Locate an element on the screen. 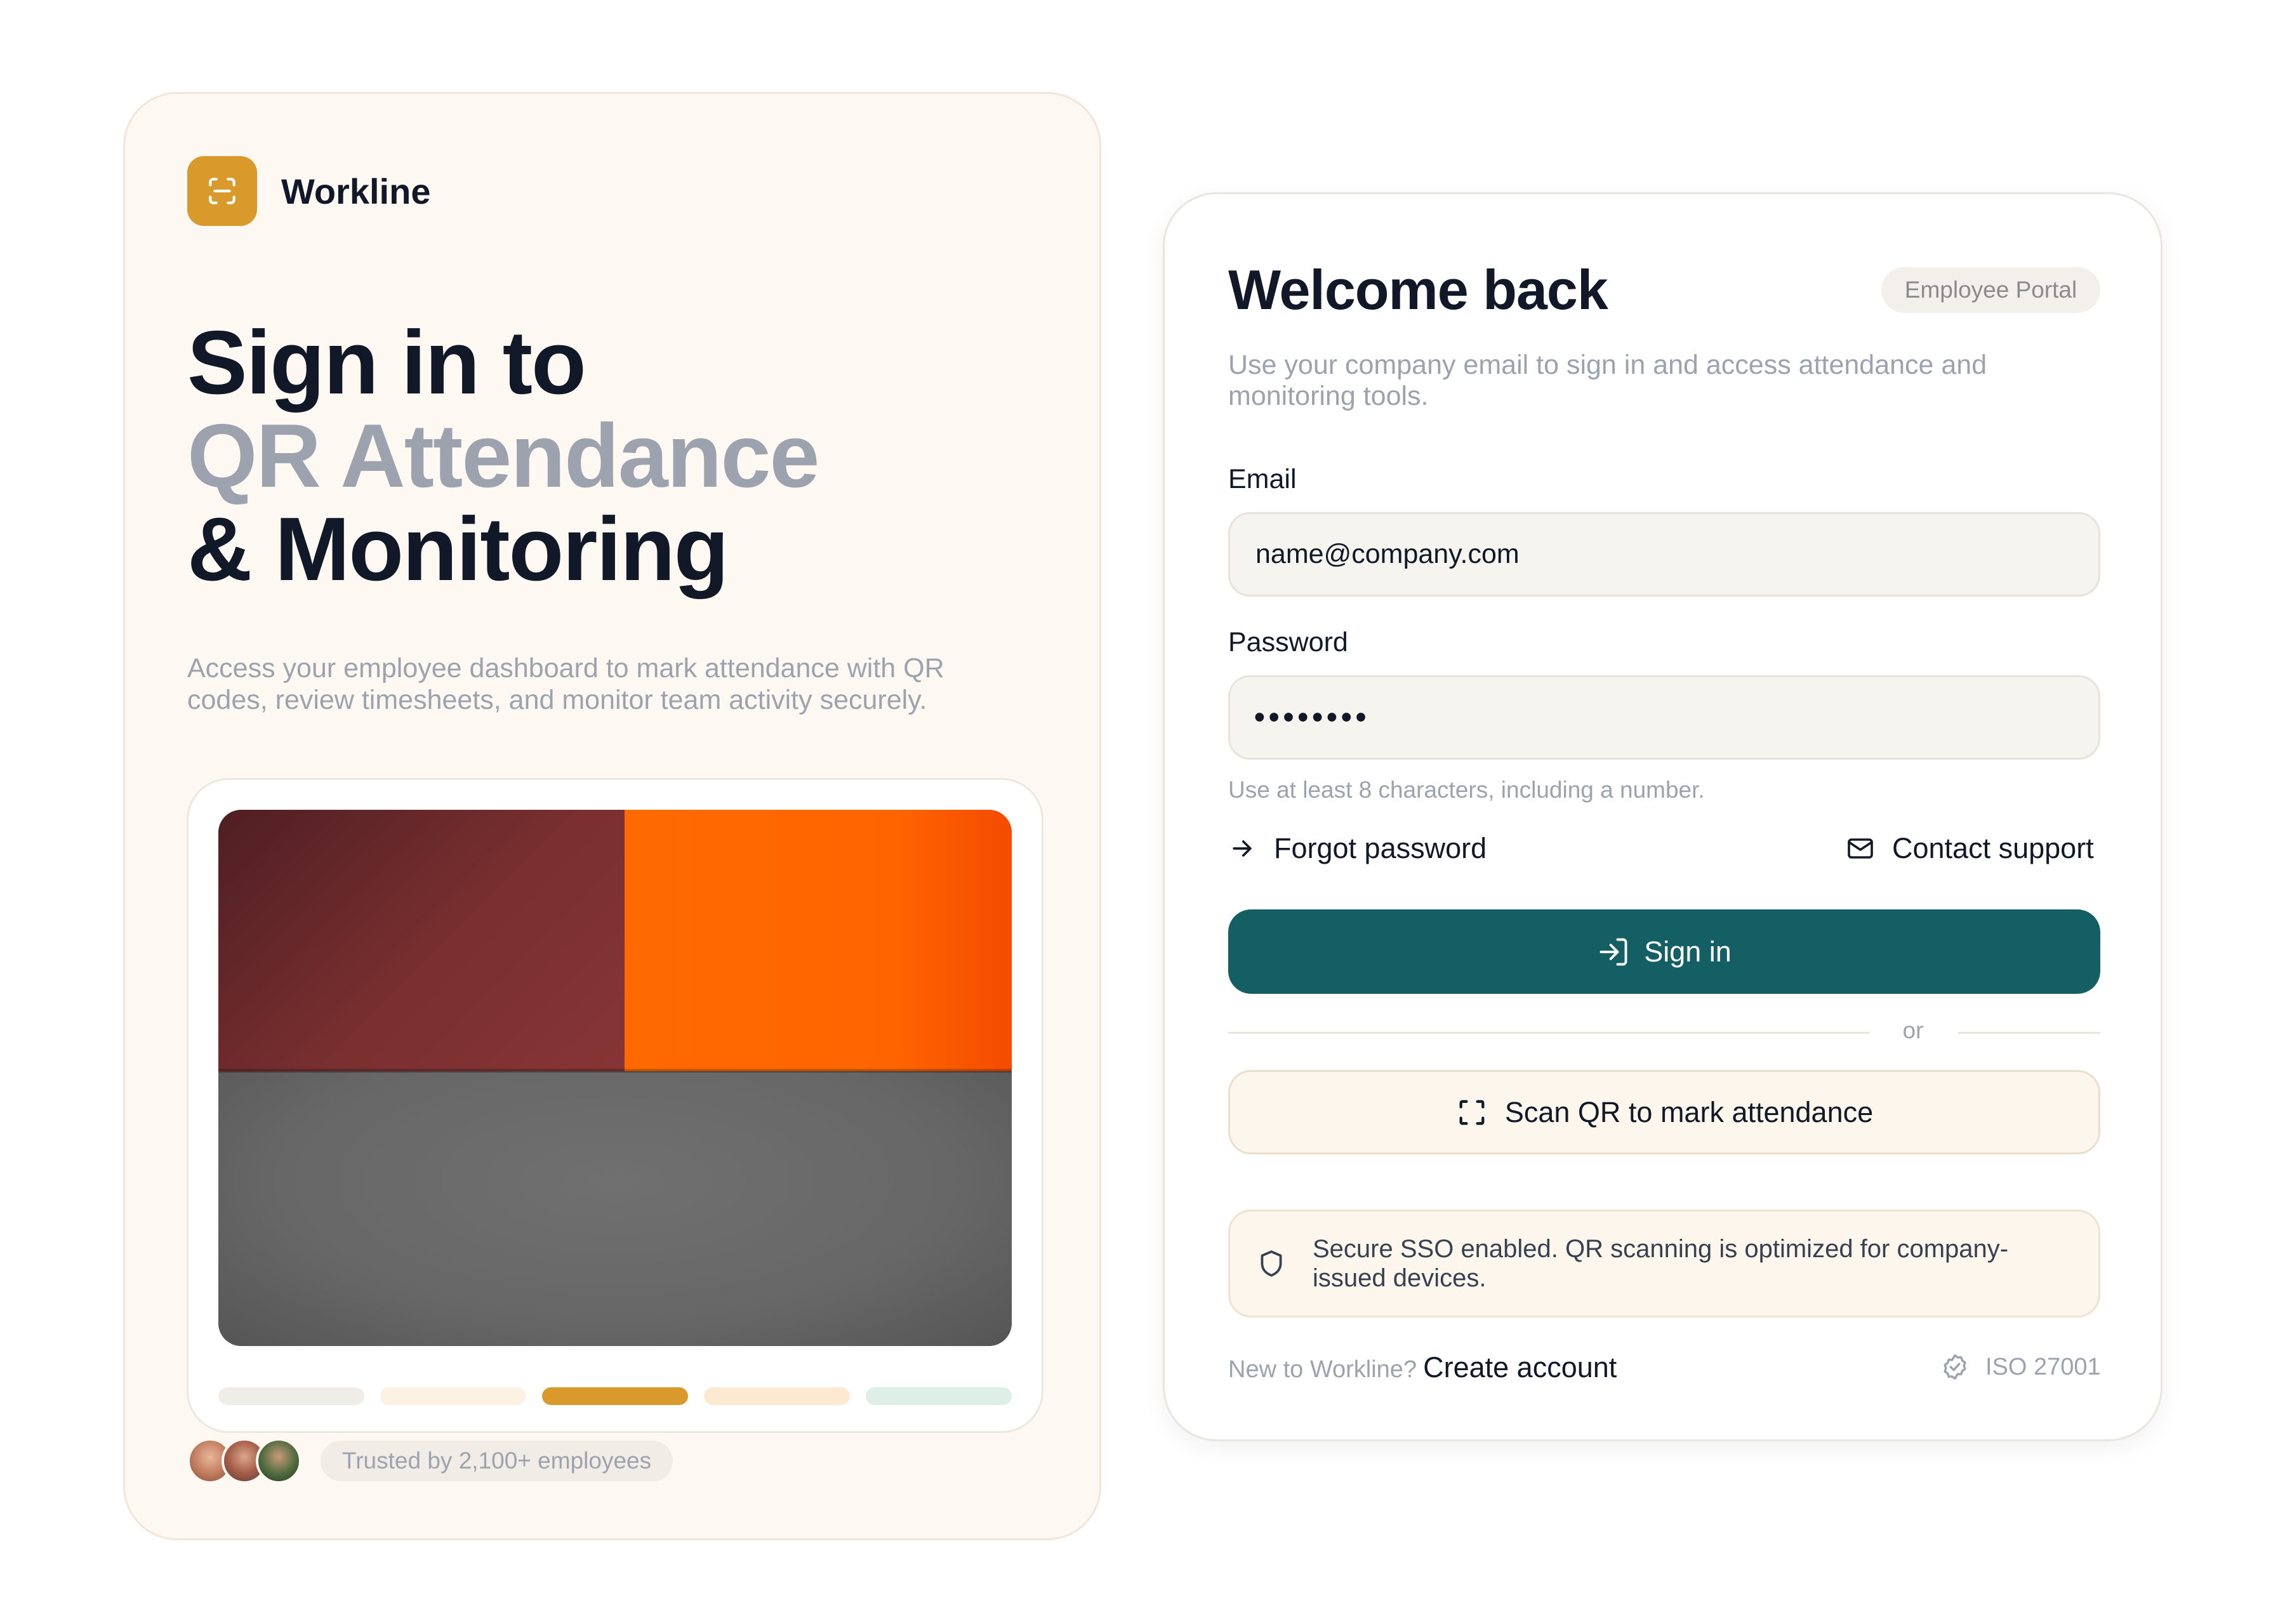 This screenshot has width=2285, height=1624. forgot-password-label: Forgot password is located at coordinates (1380, 848).